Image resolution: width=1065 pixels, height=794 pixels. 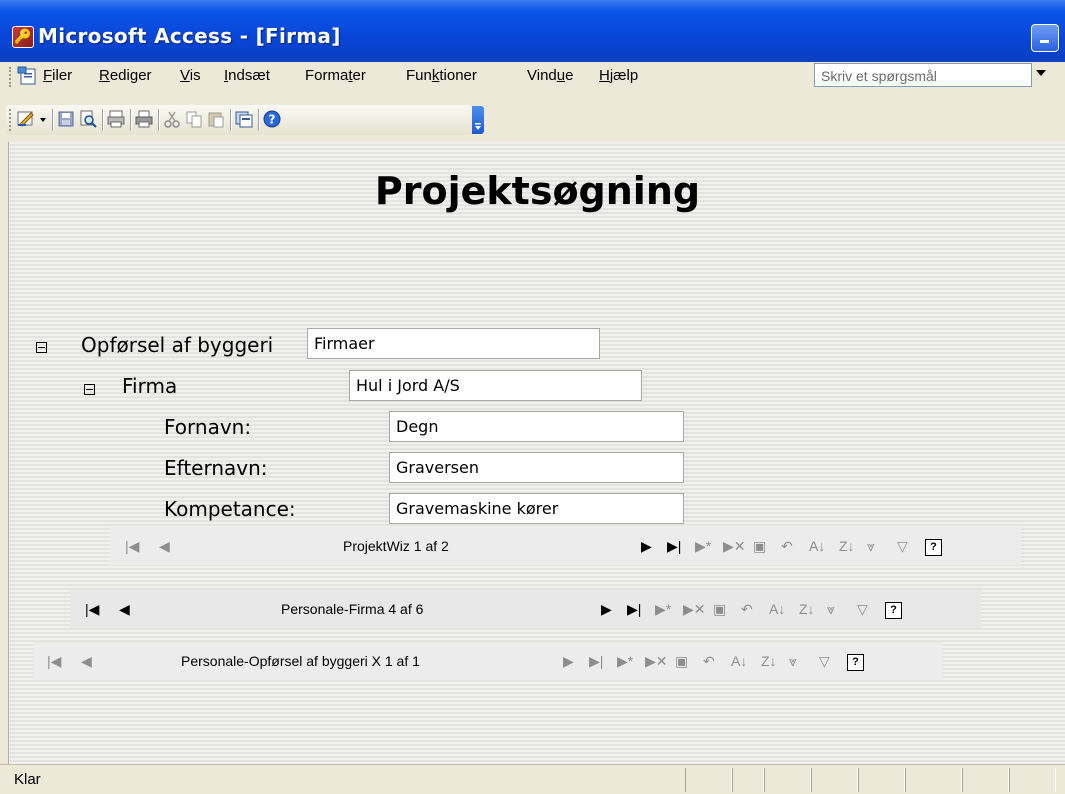 I want to click on firm-value-field: Hul i Jord A/S, so click(x=495, y=385).